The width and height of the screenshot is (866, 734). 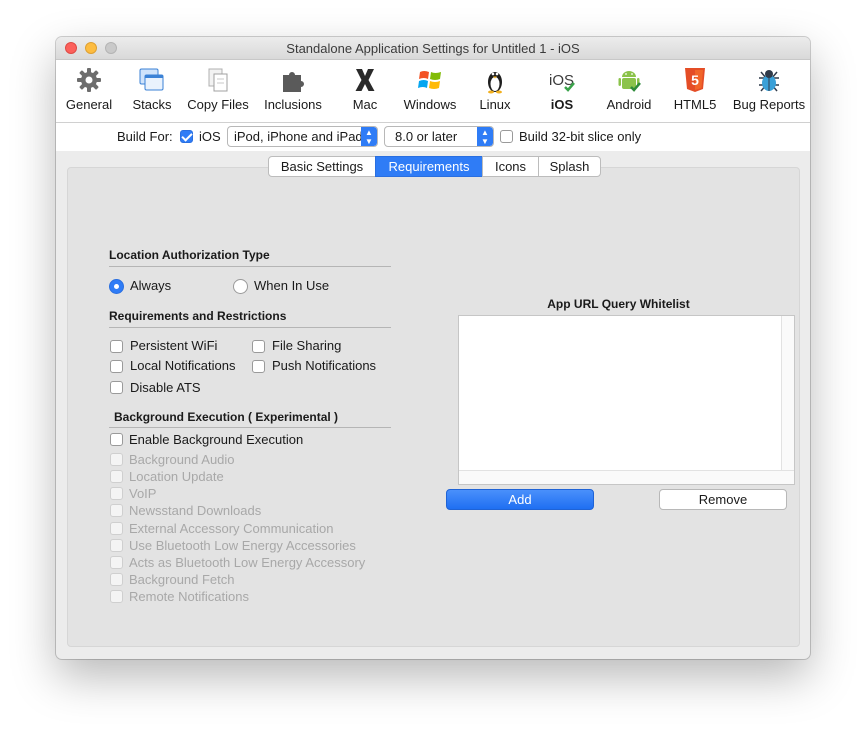 I want to click on location-section-title: Location Authorization Type, so click(x=189, y=255).